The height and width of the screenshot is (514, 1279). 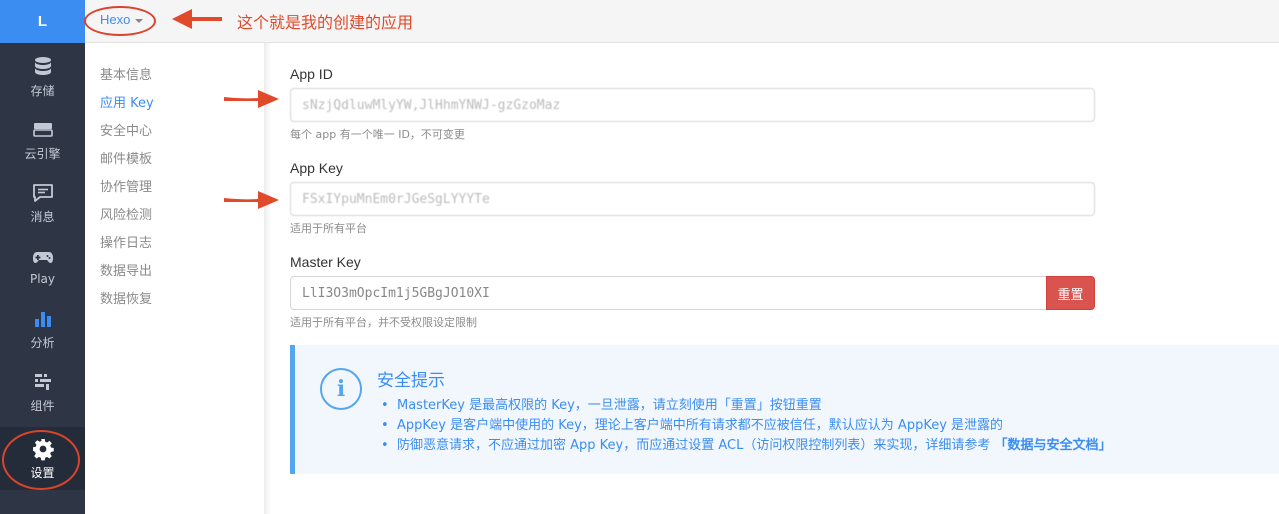 What do you see at coordinates (42, 65) in the screenshot?
I see `database-icon` at bounding box center [42, 65].